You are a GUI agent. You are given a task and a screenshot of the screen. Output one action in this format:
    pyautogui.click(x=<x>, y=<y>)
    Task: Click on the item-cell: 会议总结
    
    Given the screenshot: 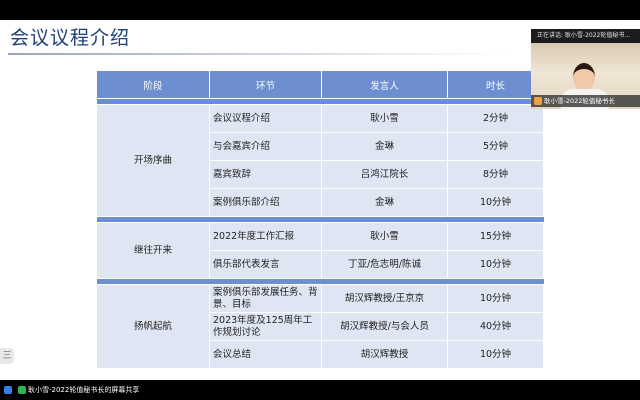 What is the action you would take?
    pyautogui.click(x=265, y=354)
    